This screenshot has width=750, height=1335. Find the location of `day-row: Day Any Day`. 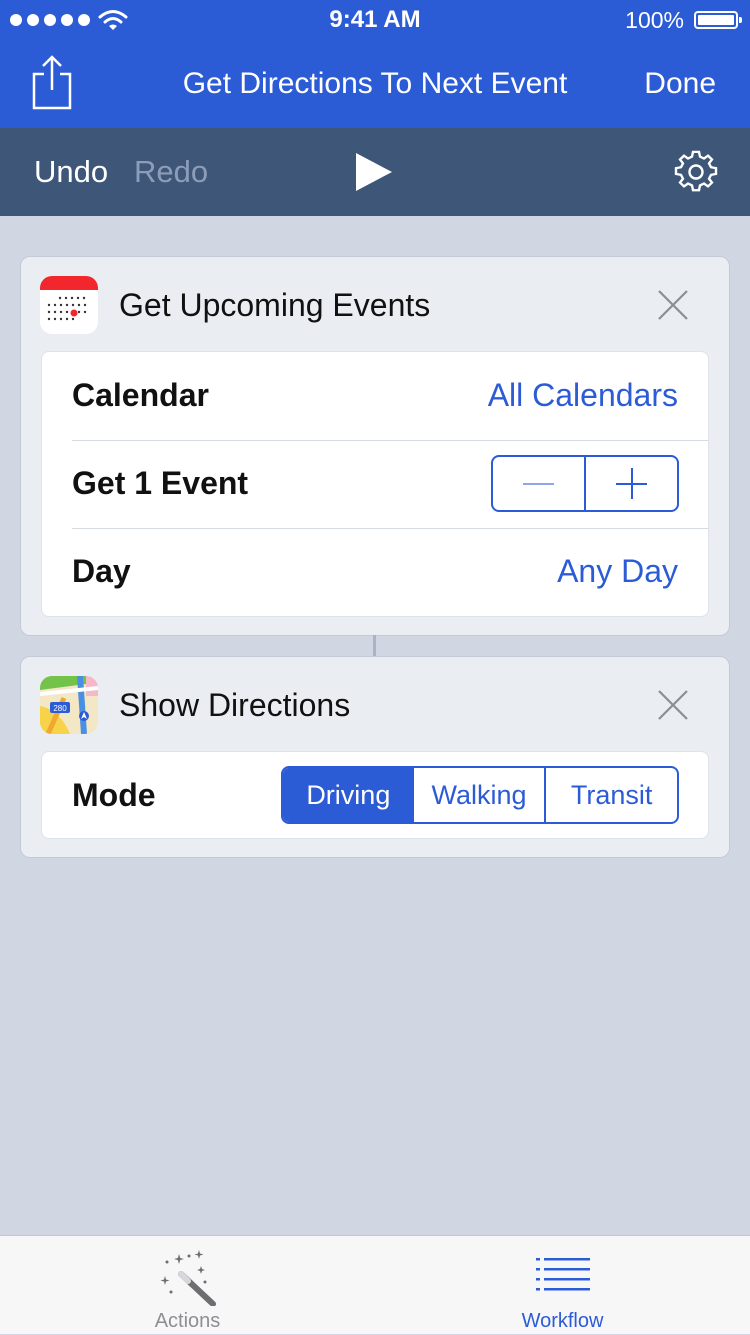

day-row: Day Any Day is located at coordinates (375, 572).